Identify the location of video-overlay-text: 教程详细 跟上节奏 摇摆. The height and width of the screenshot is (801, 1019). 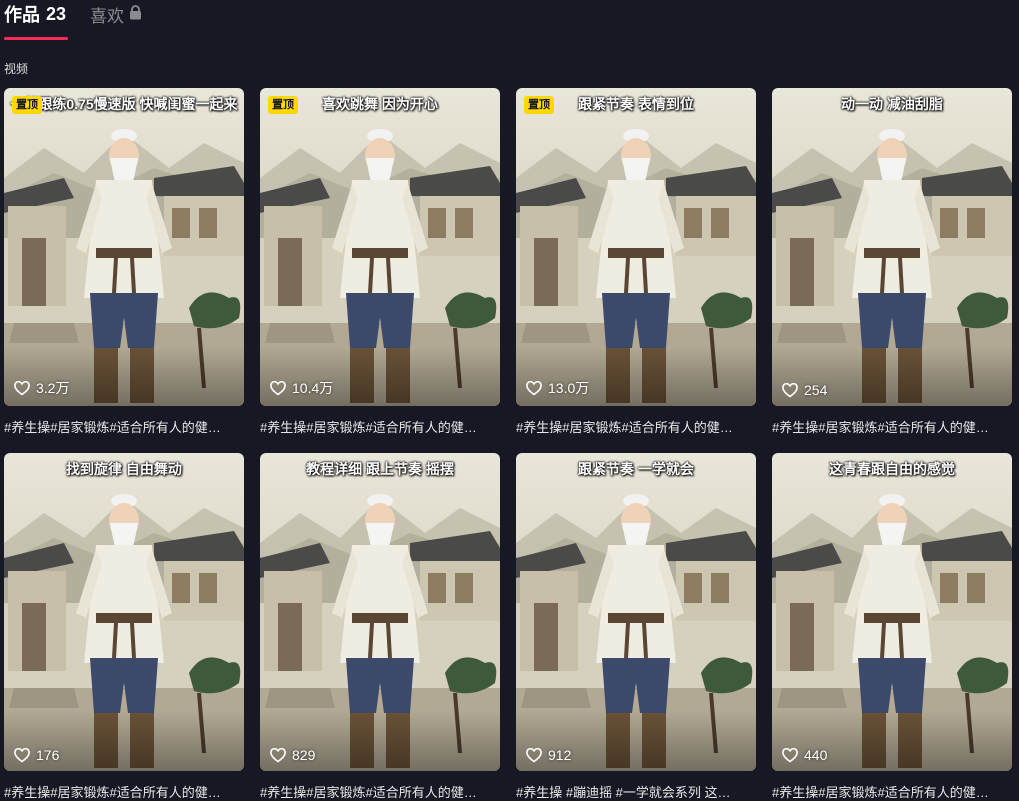
(380, 469).